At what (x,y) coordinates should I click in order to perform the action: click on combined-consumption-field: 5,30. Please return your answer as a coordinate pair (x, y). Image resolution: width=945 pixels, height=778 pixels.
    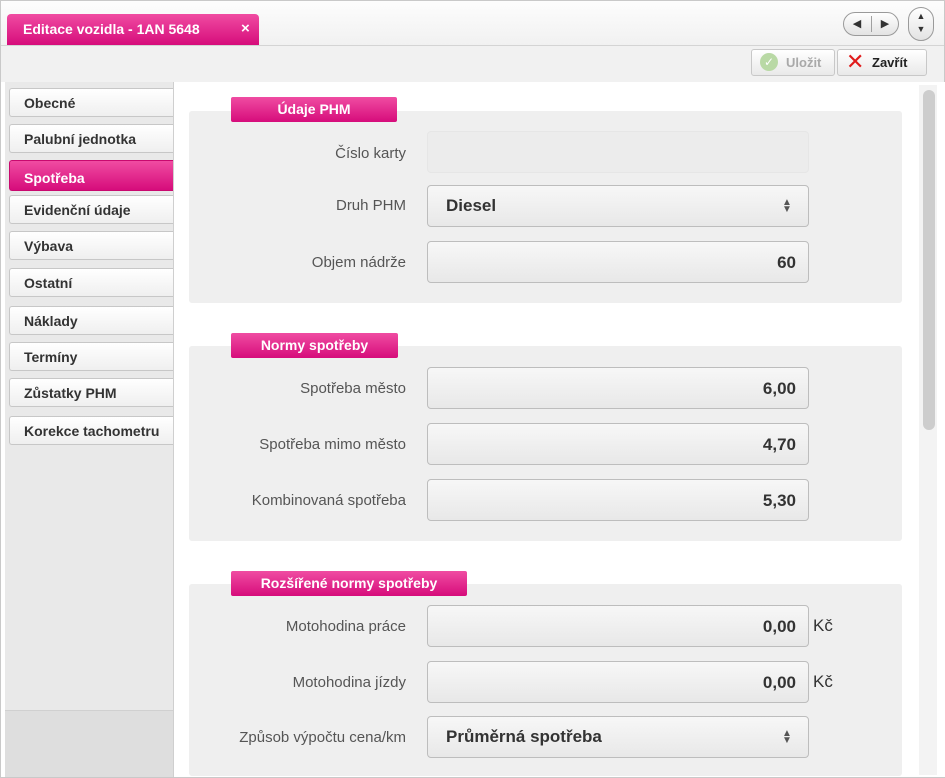
    Looking at the image, I should click on (618, 500).